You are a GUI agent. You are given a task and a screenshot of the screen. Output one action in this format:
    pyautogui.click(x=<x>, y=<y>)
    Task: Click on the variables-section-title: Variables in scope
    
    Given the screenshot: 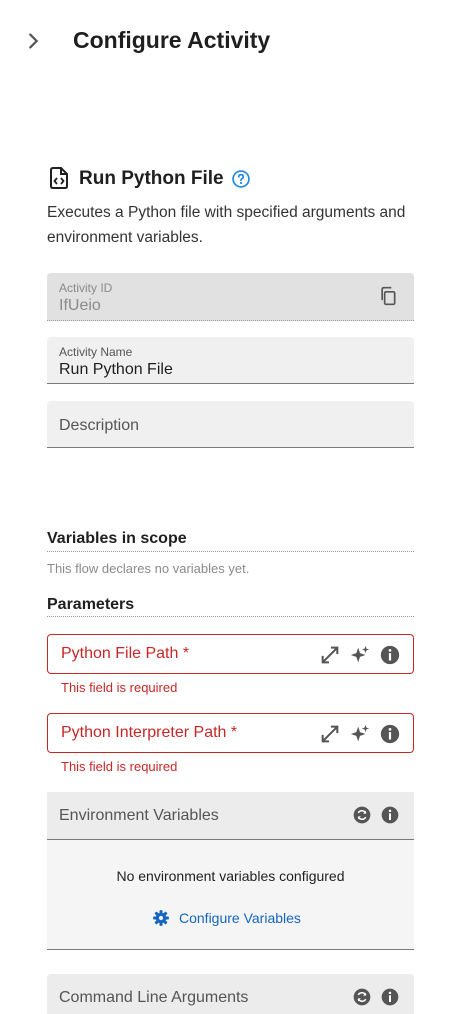 What is the action you would take?
    pyautogui.click(x=230, y=541)
    